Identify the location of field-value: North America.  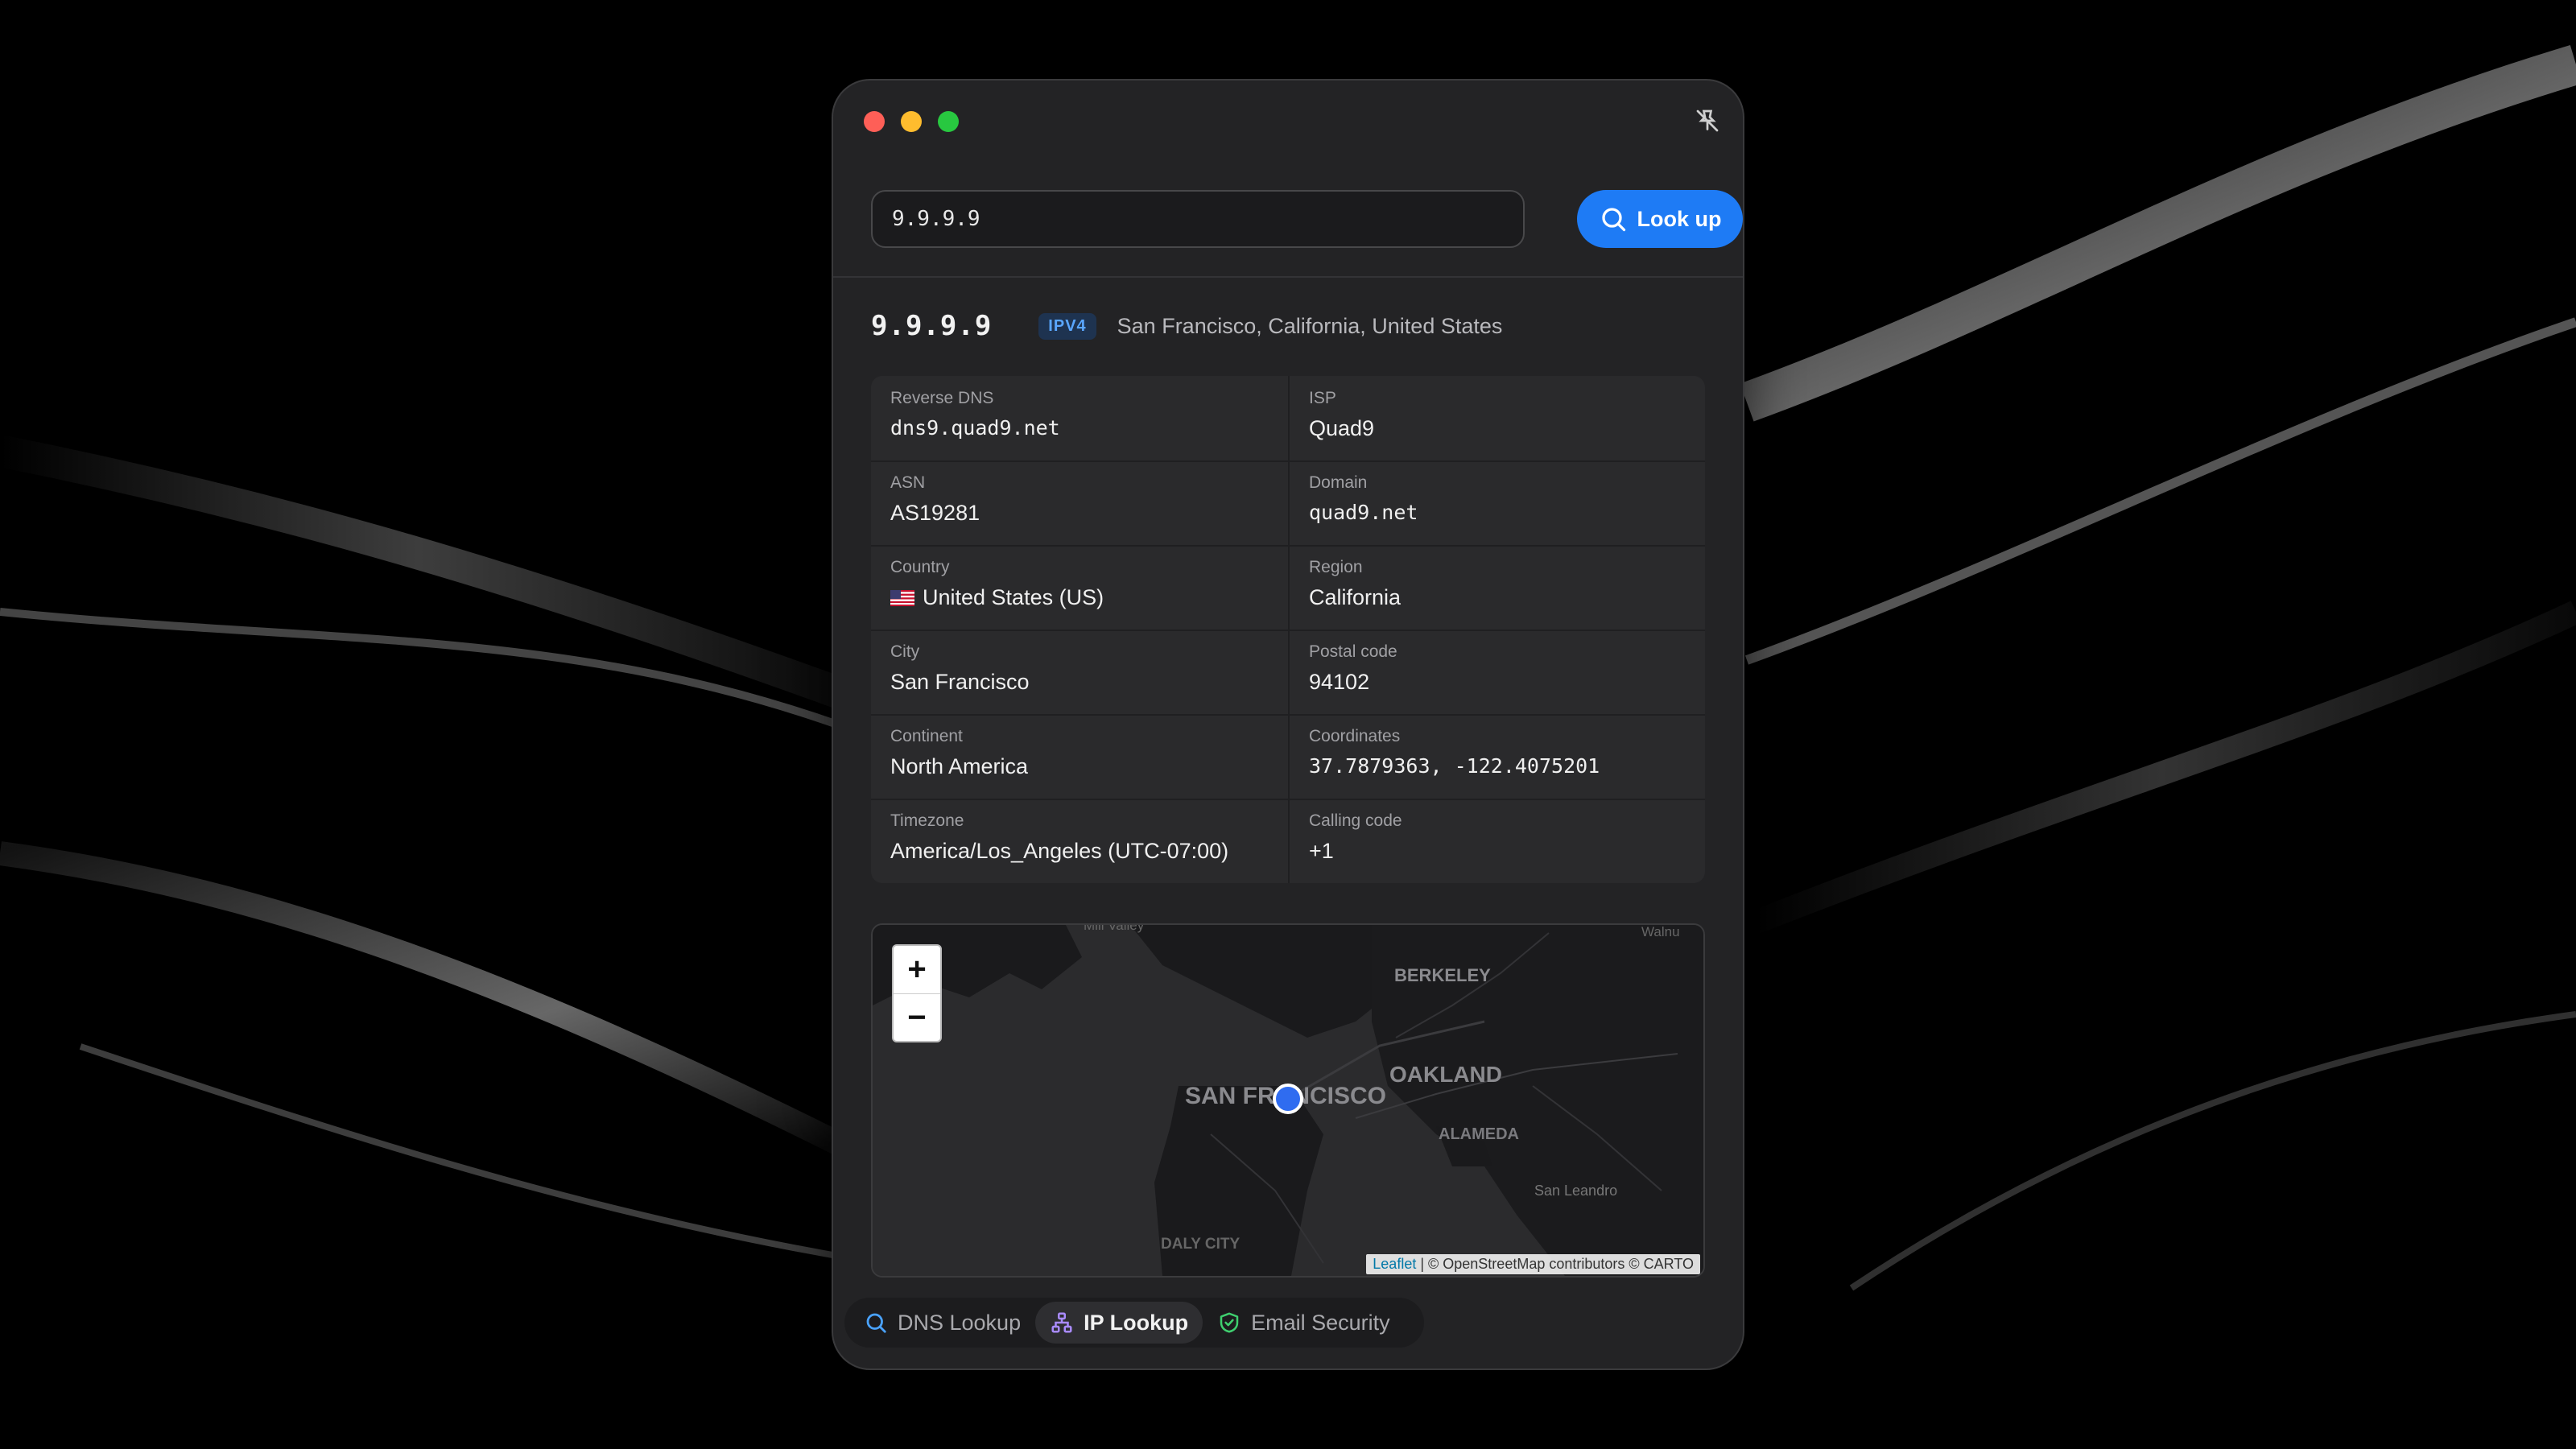
(959, 766).